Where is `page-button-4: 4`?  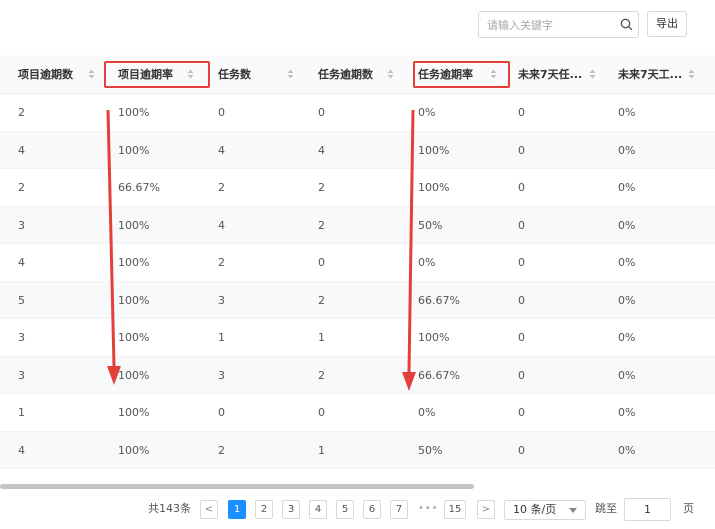 page-button-4: 4 is located at coordinates (318, 509).